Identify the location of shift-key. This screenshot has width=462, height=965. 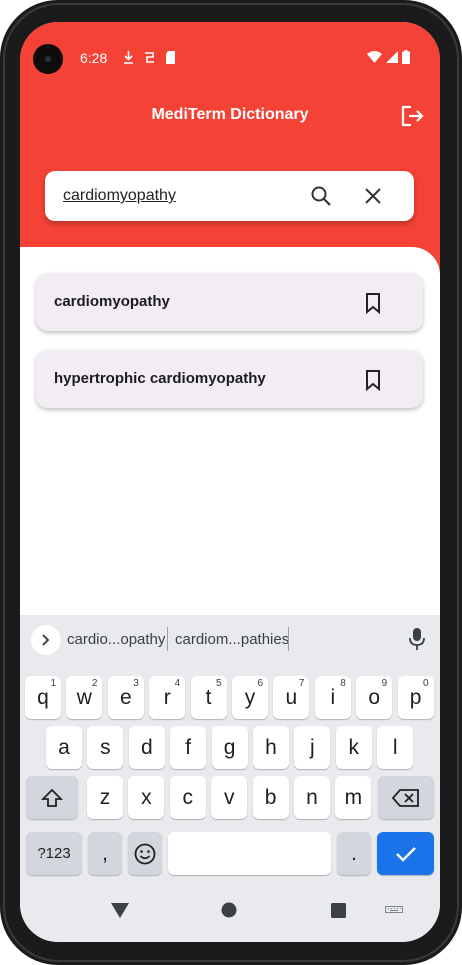
(52, 797).